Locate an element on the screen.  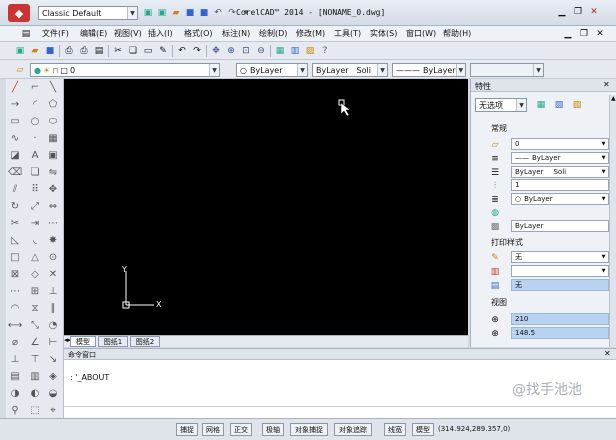
tb-help-icon: ? is located at coordinates (325, 51).